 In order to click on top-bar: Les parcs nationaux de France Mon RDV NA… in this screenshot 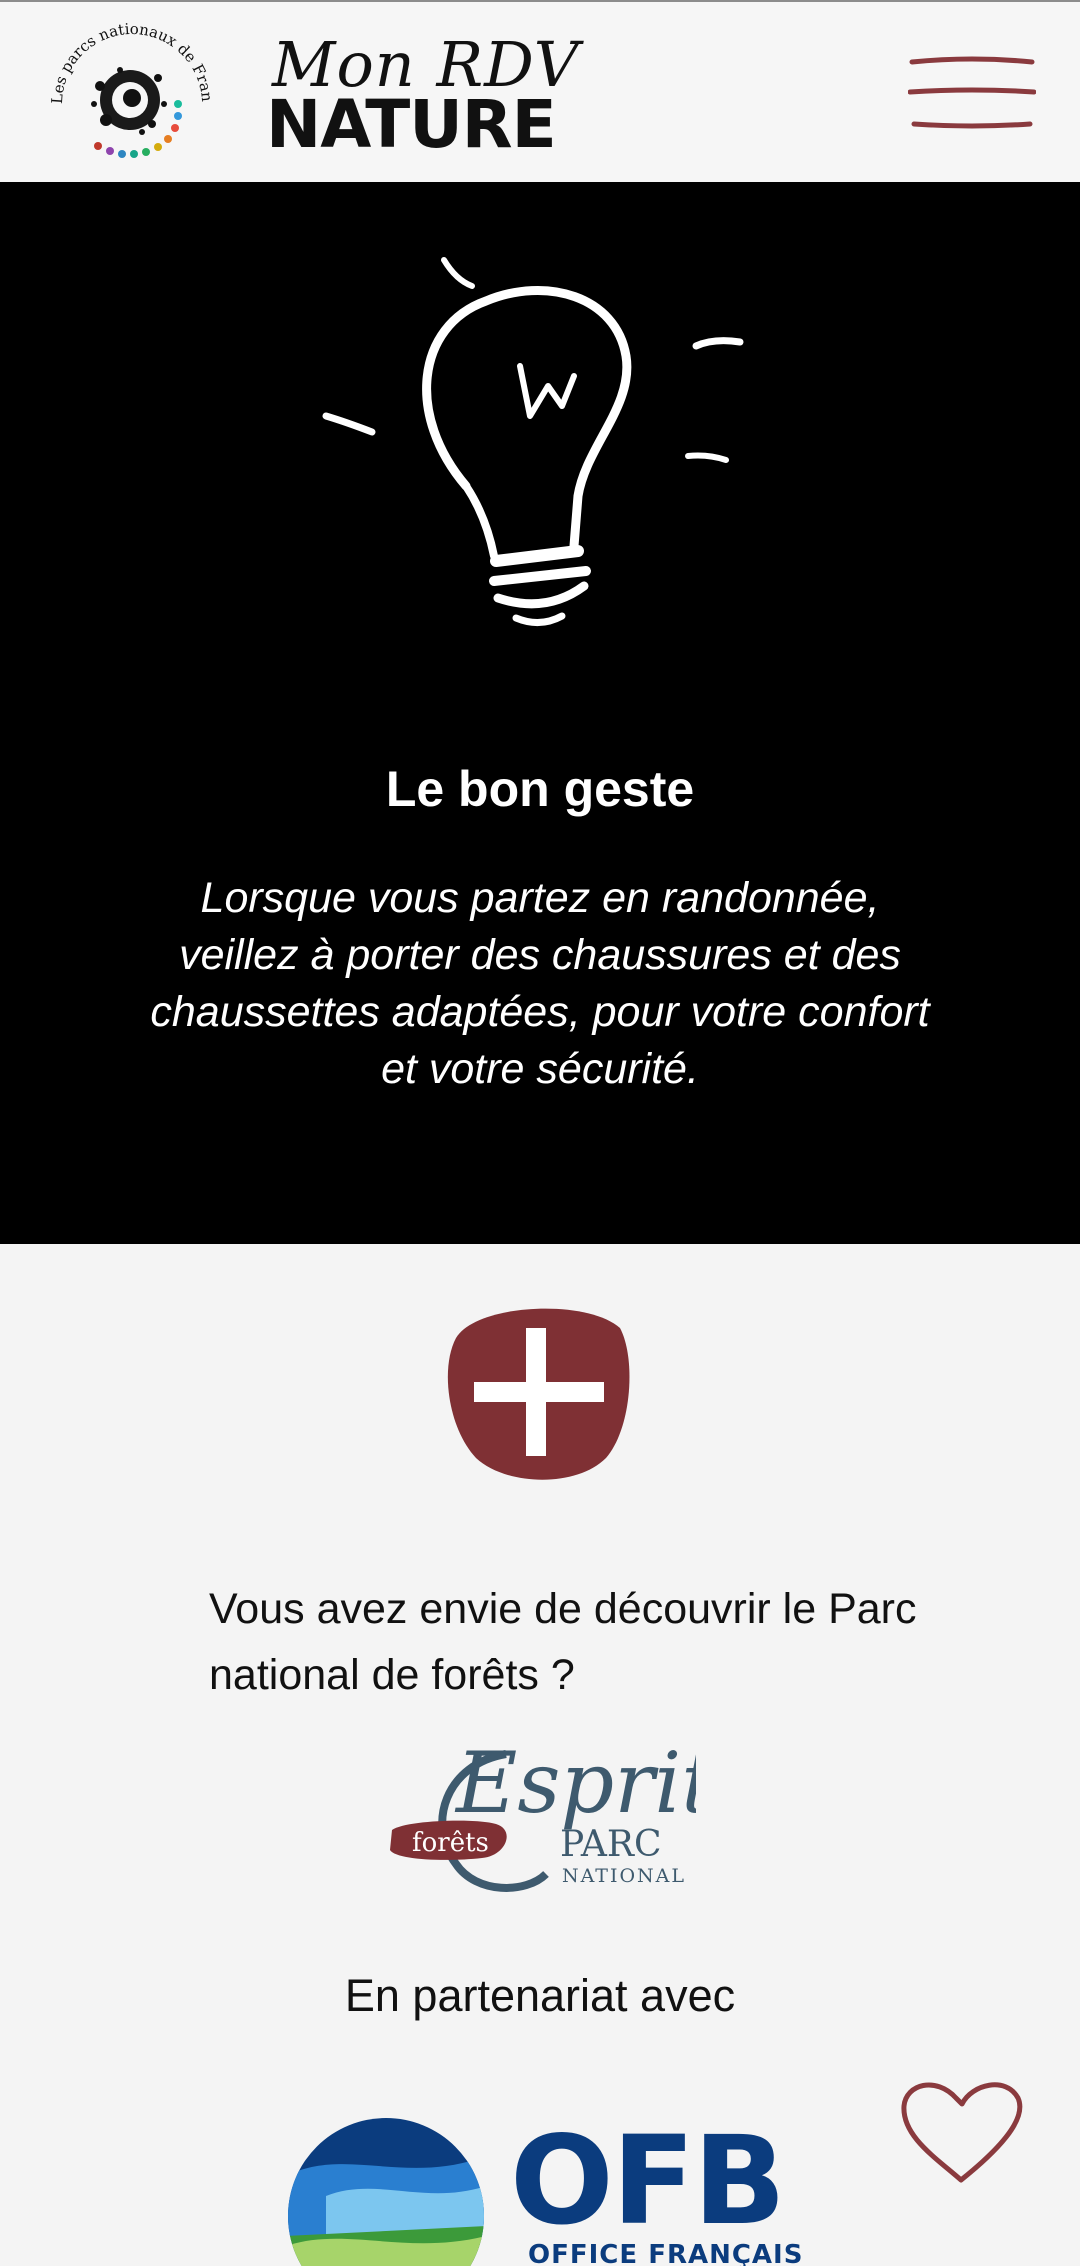, I will do `click(540, 92)`.